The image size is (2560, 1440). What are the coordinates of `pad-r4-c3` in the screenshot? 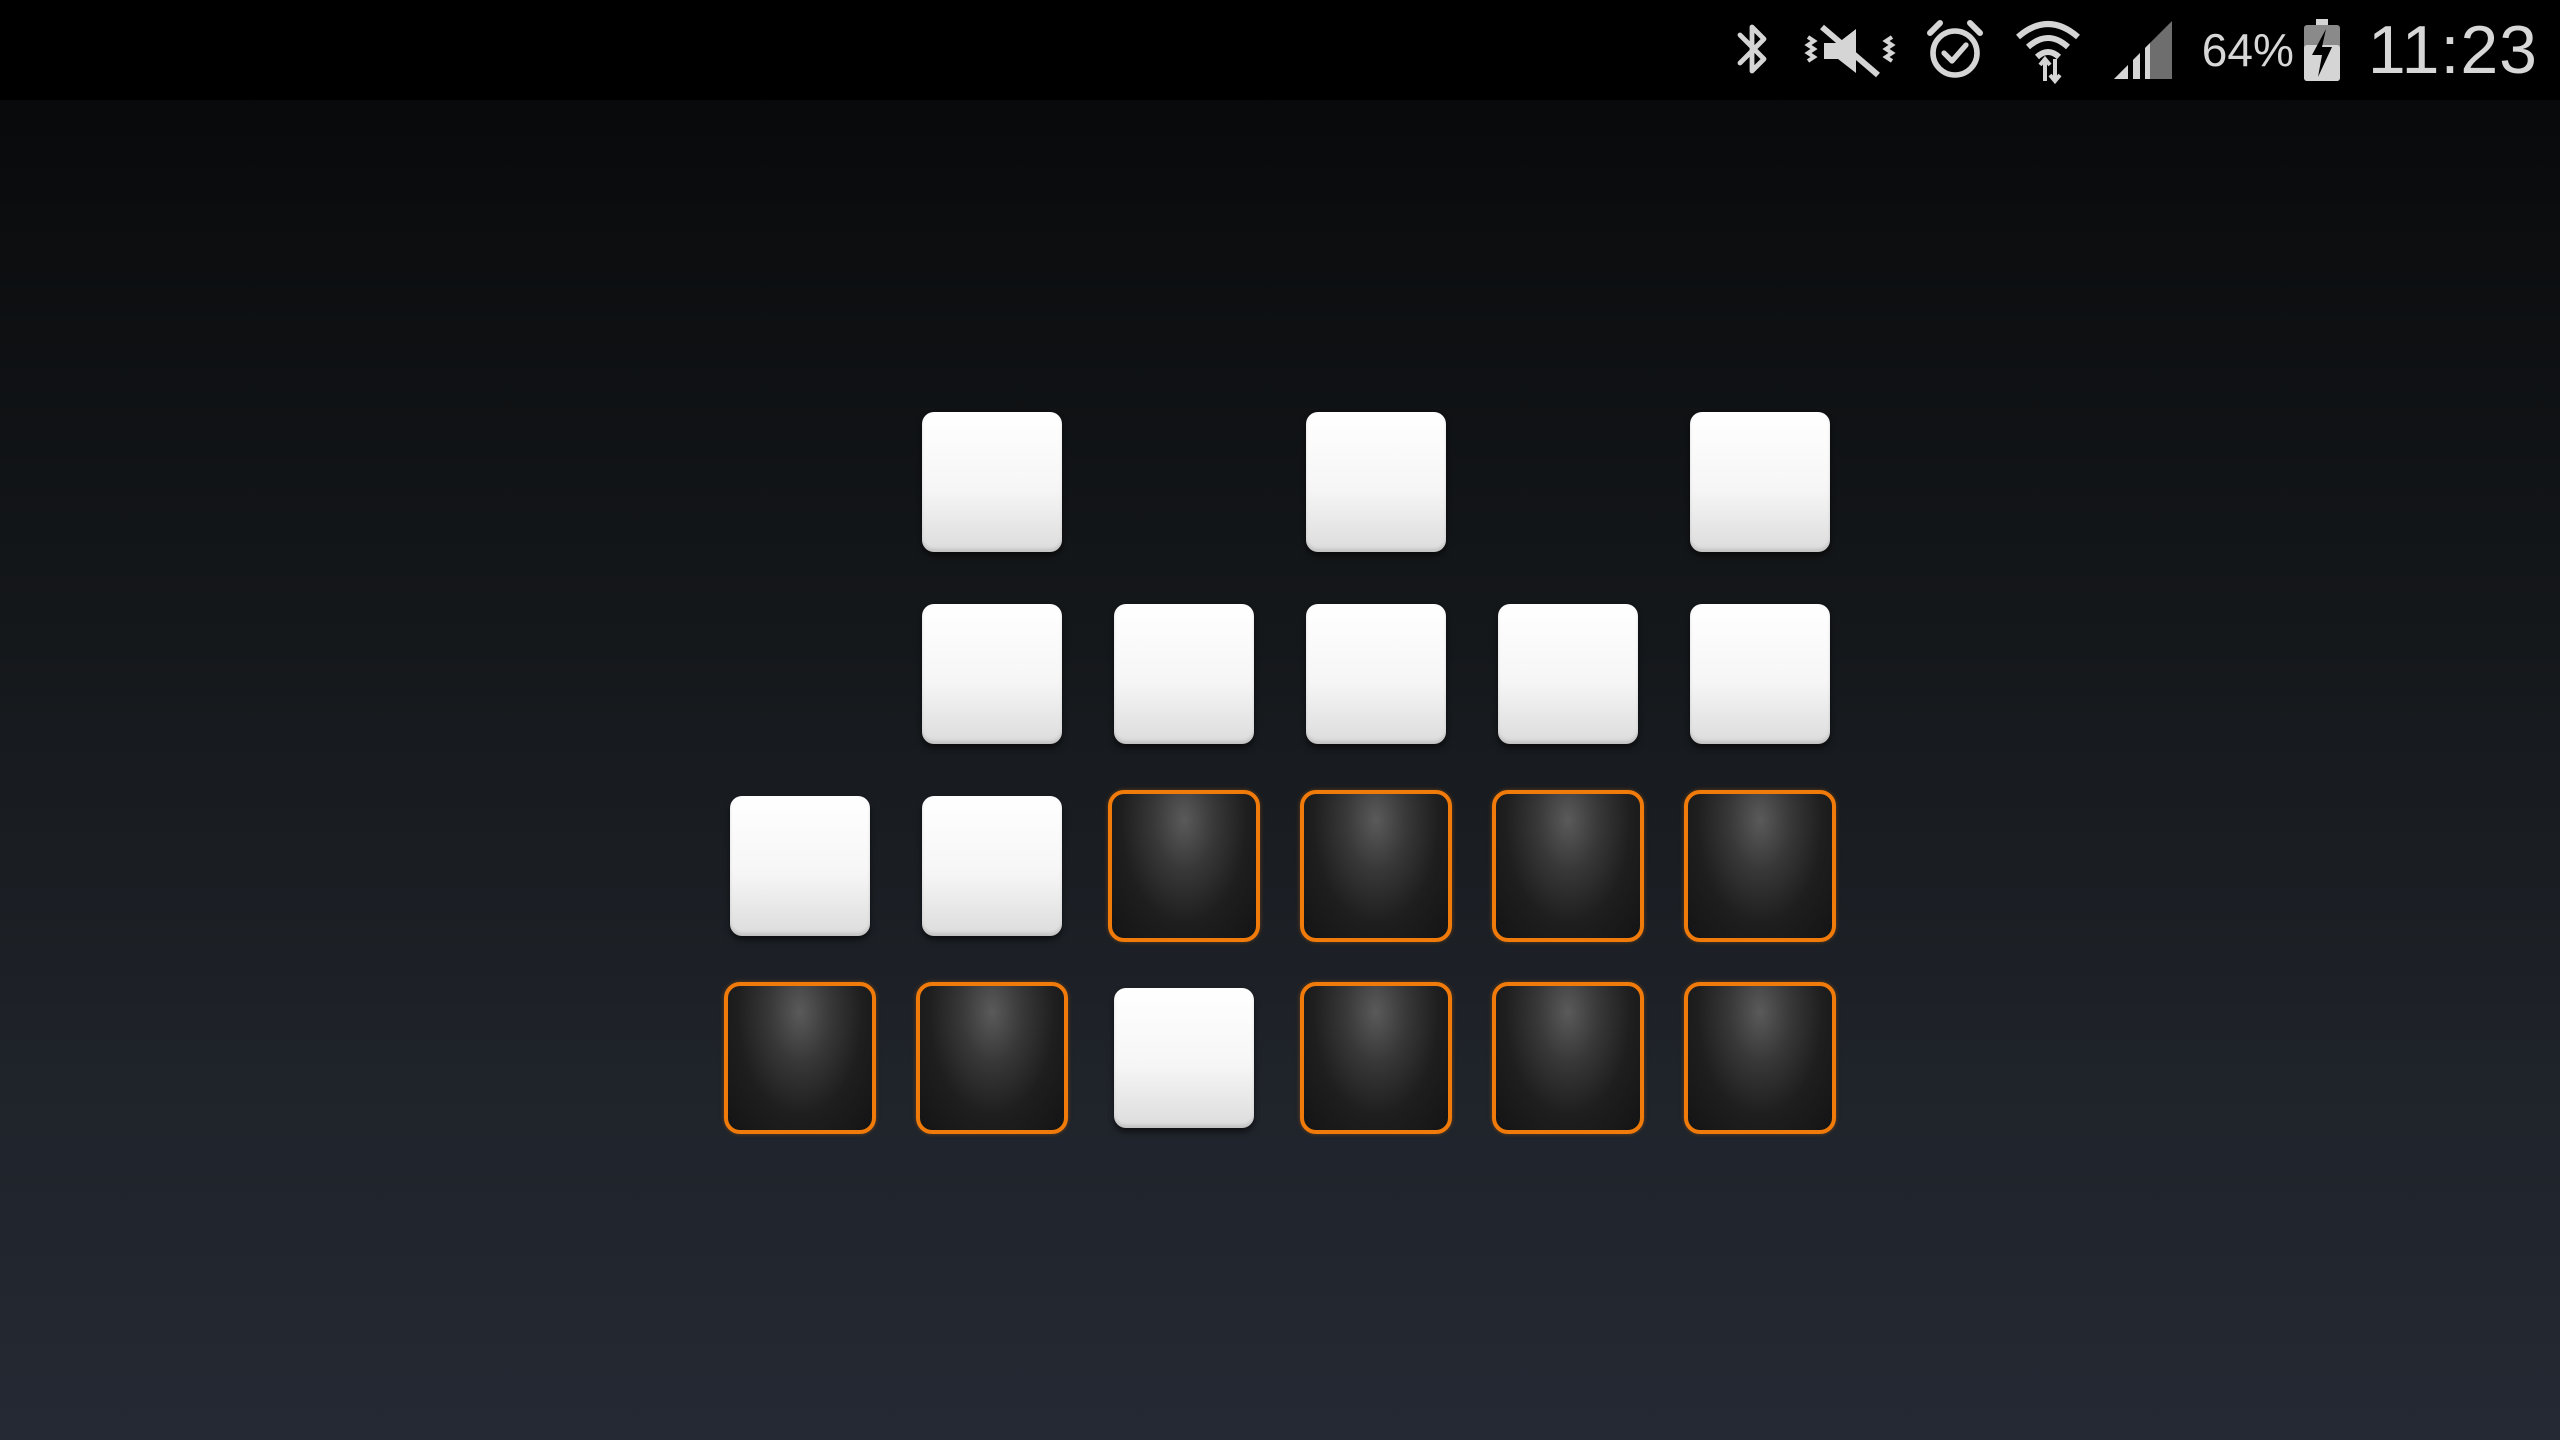 It's located at (1184, 1058).